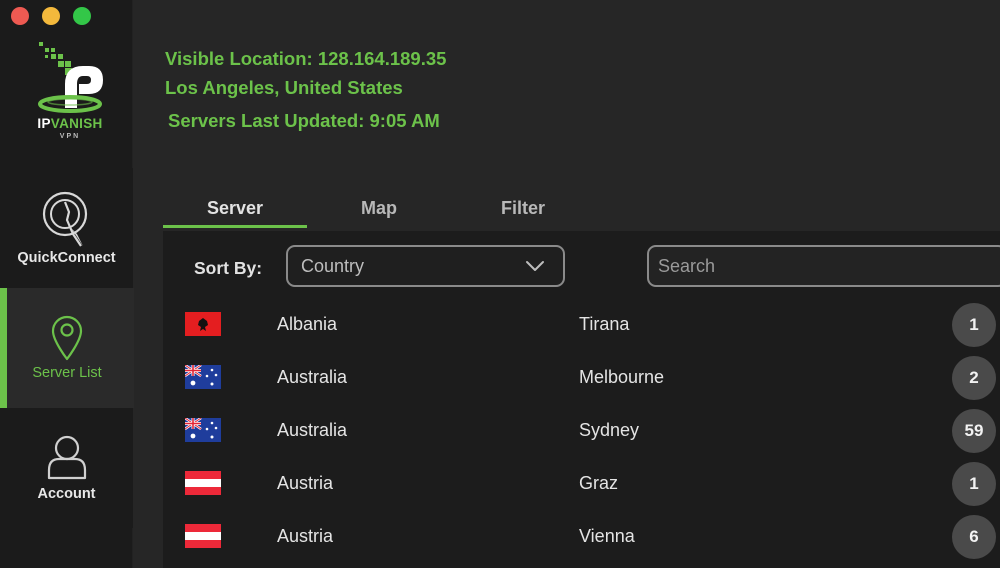 Image resolution: width=1000 pixels, height=568 pixels. What do you see at coordinates (66, 258) in the screenshot?
I see `sidebar-item-label: QuickConnect` at bounding box center [66, 258].